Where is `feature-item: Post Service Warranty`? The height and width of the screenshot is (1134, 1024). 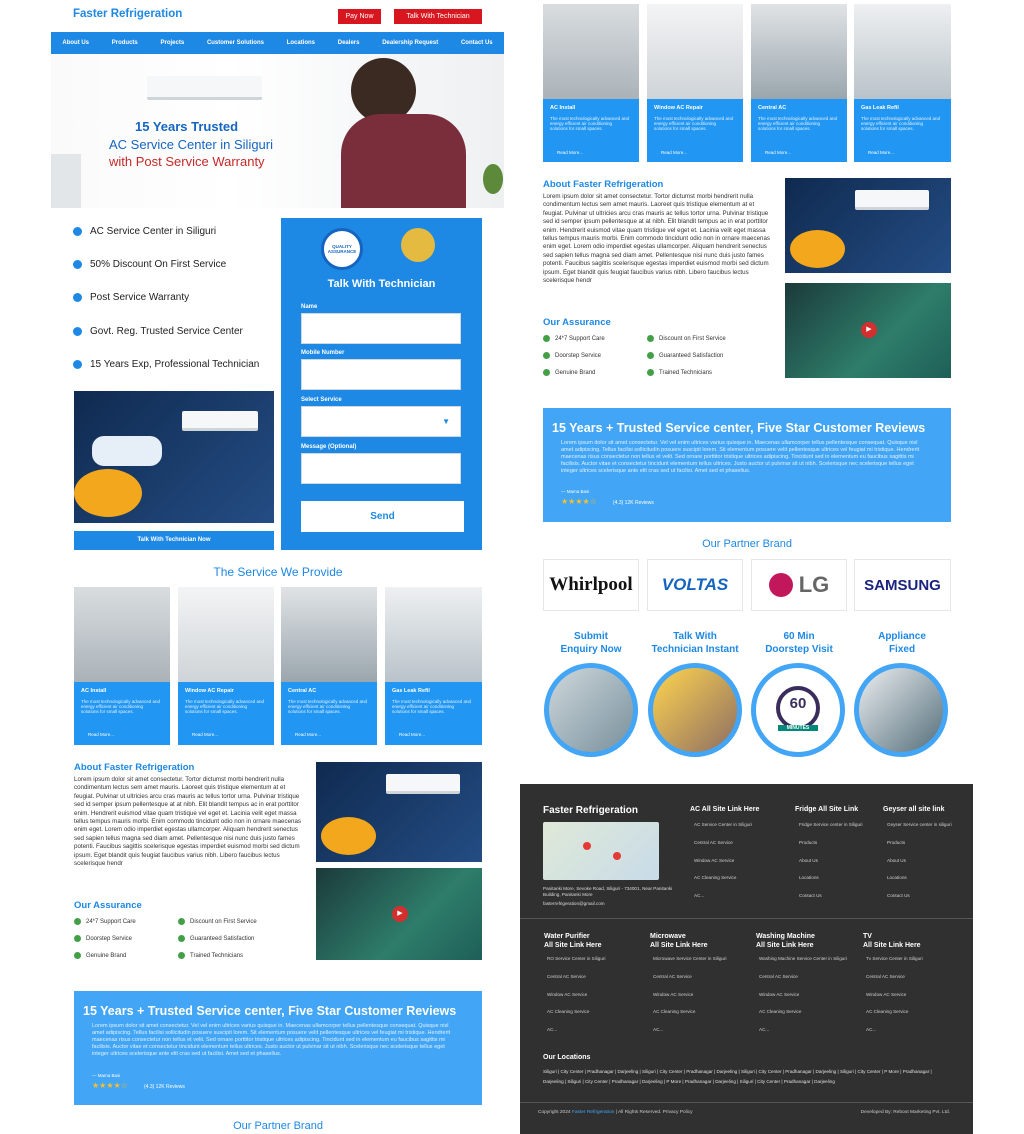
feature-item: Post Service Warranty is located at coordinates (131, 297).